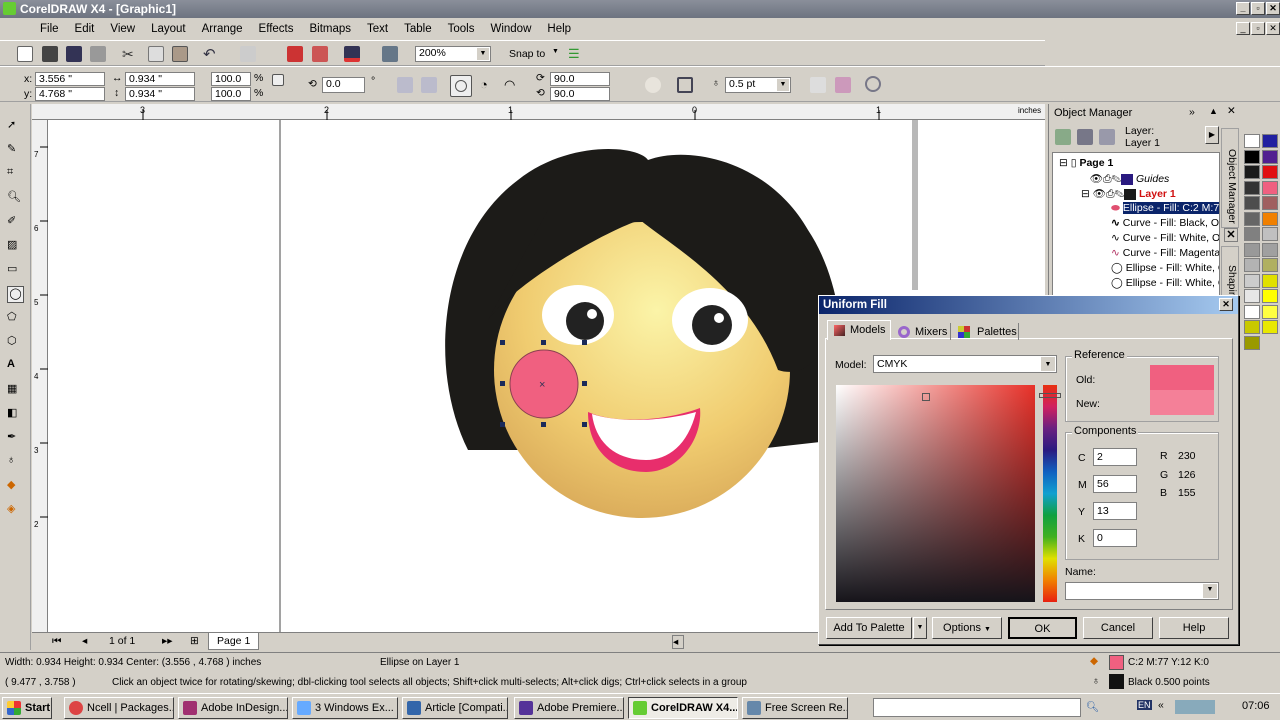 The width and height of the screenshot is (1280, 720). I want to click on tab-object-manager: Object Manager, so click(1230, 178).